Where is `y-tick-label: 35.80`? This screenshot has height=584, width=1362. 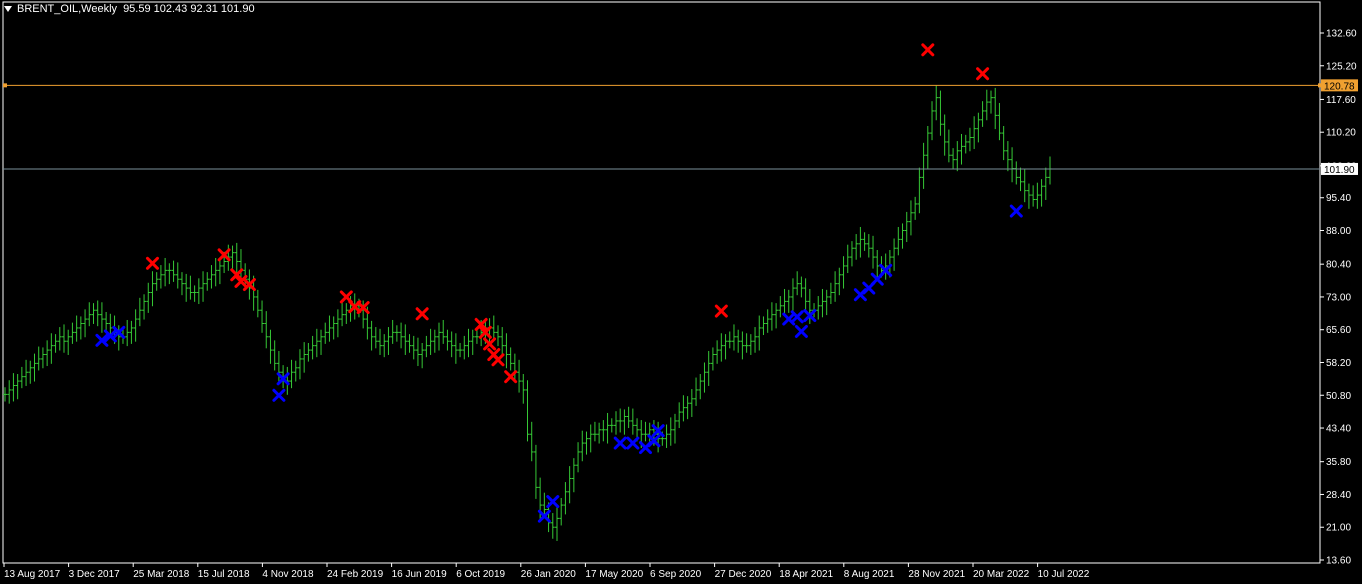
y-tick-label: 35.80 is located at coordinates (1338, 462).